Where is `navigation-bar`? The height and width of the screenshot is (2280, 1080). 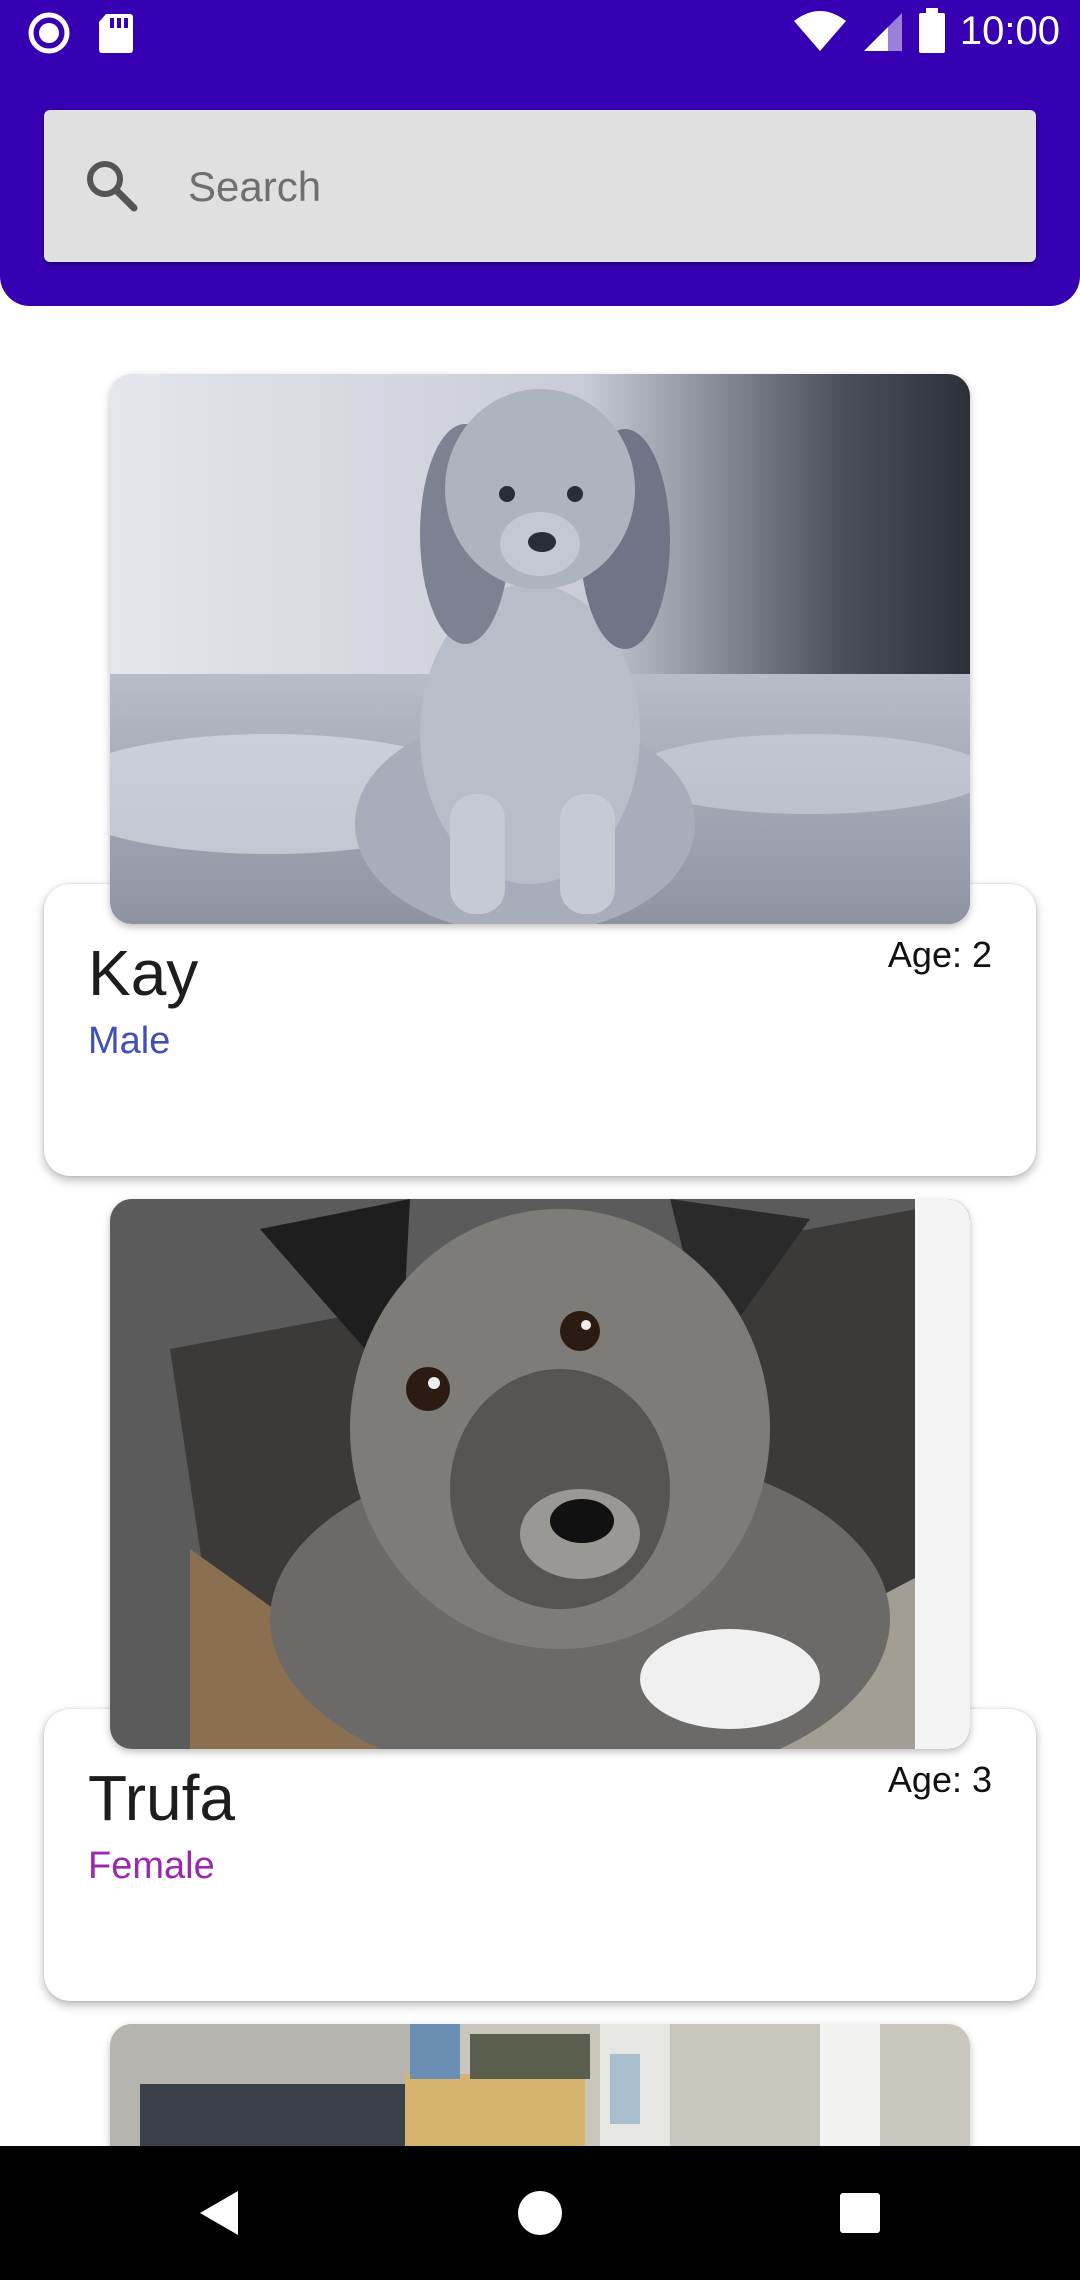 navigation-bar is located at coordinates (540, 2213).